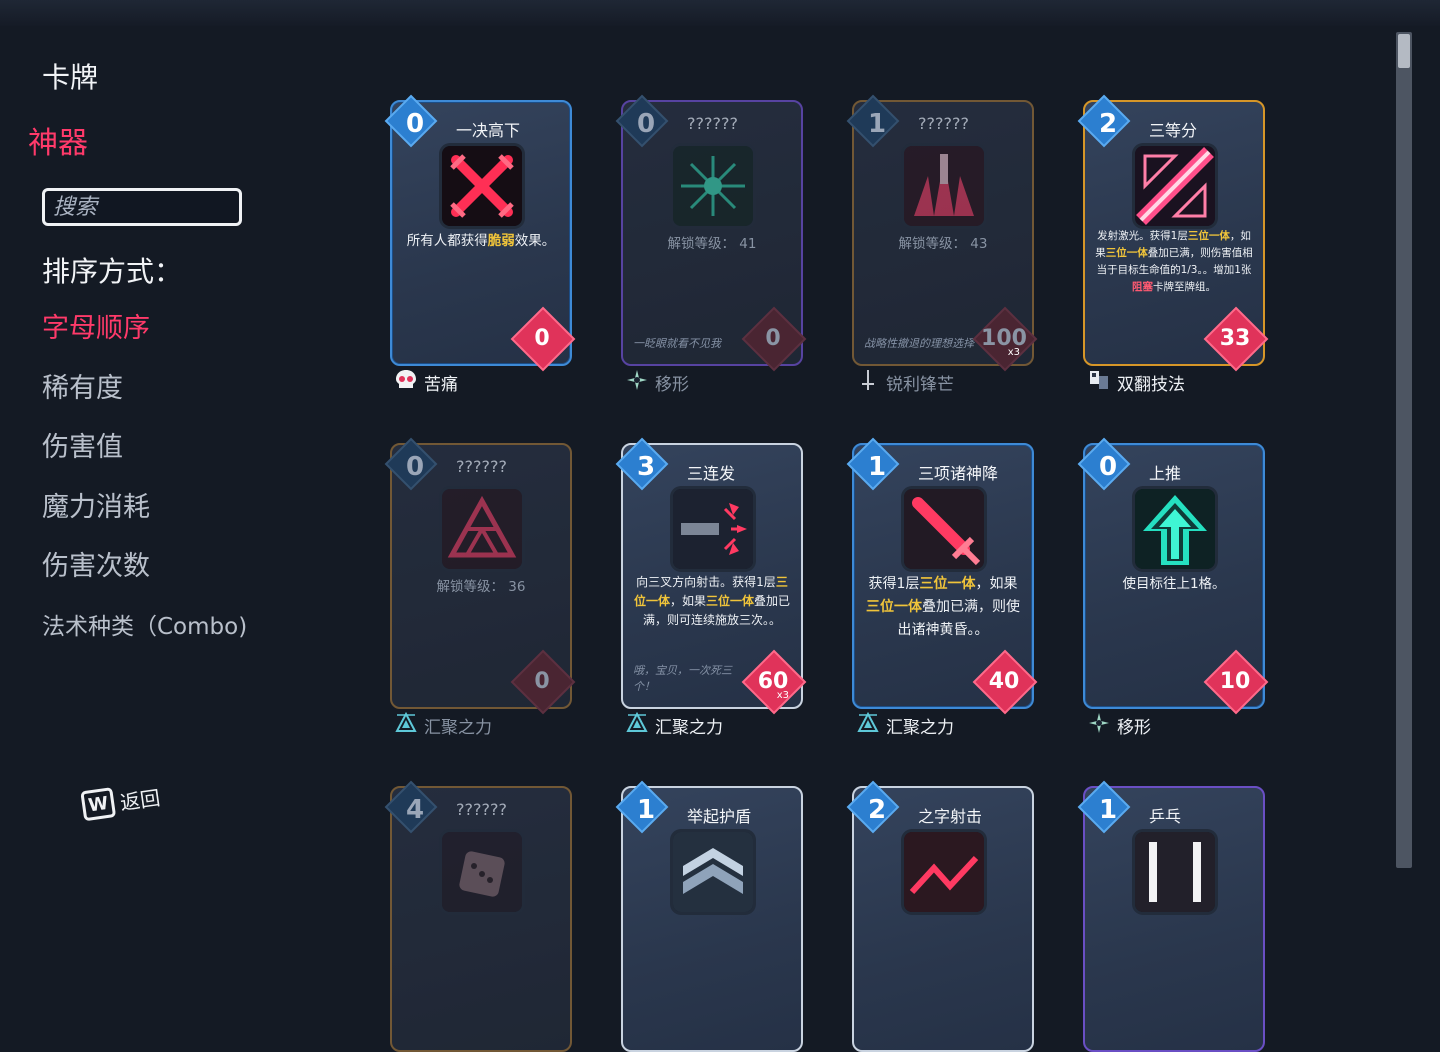 Image resolution: width=1440 pixels, height=1052 pixels. Describe the element at coordinates (1175, 529) in the screenshot. I see `up-arrow-icon` at that location.